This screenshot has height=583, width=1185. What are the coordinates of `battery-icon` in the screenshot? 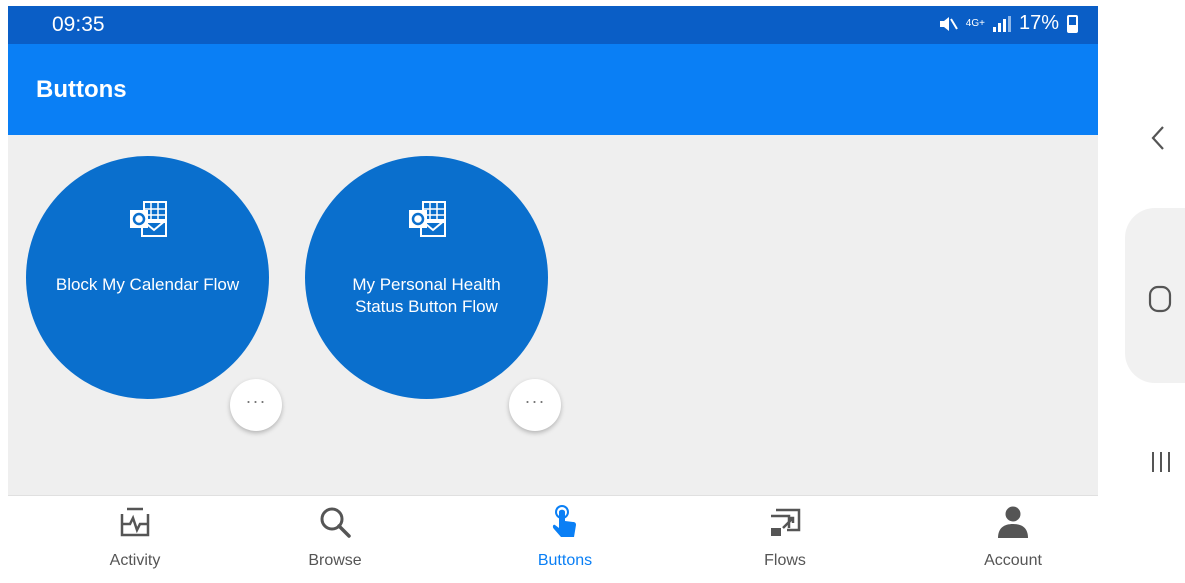 It's located at (1072, 23).